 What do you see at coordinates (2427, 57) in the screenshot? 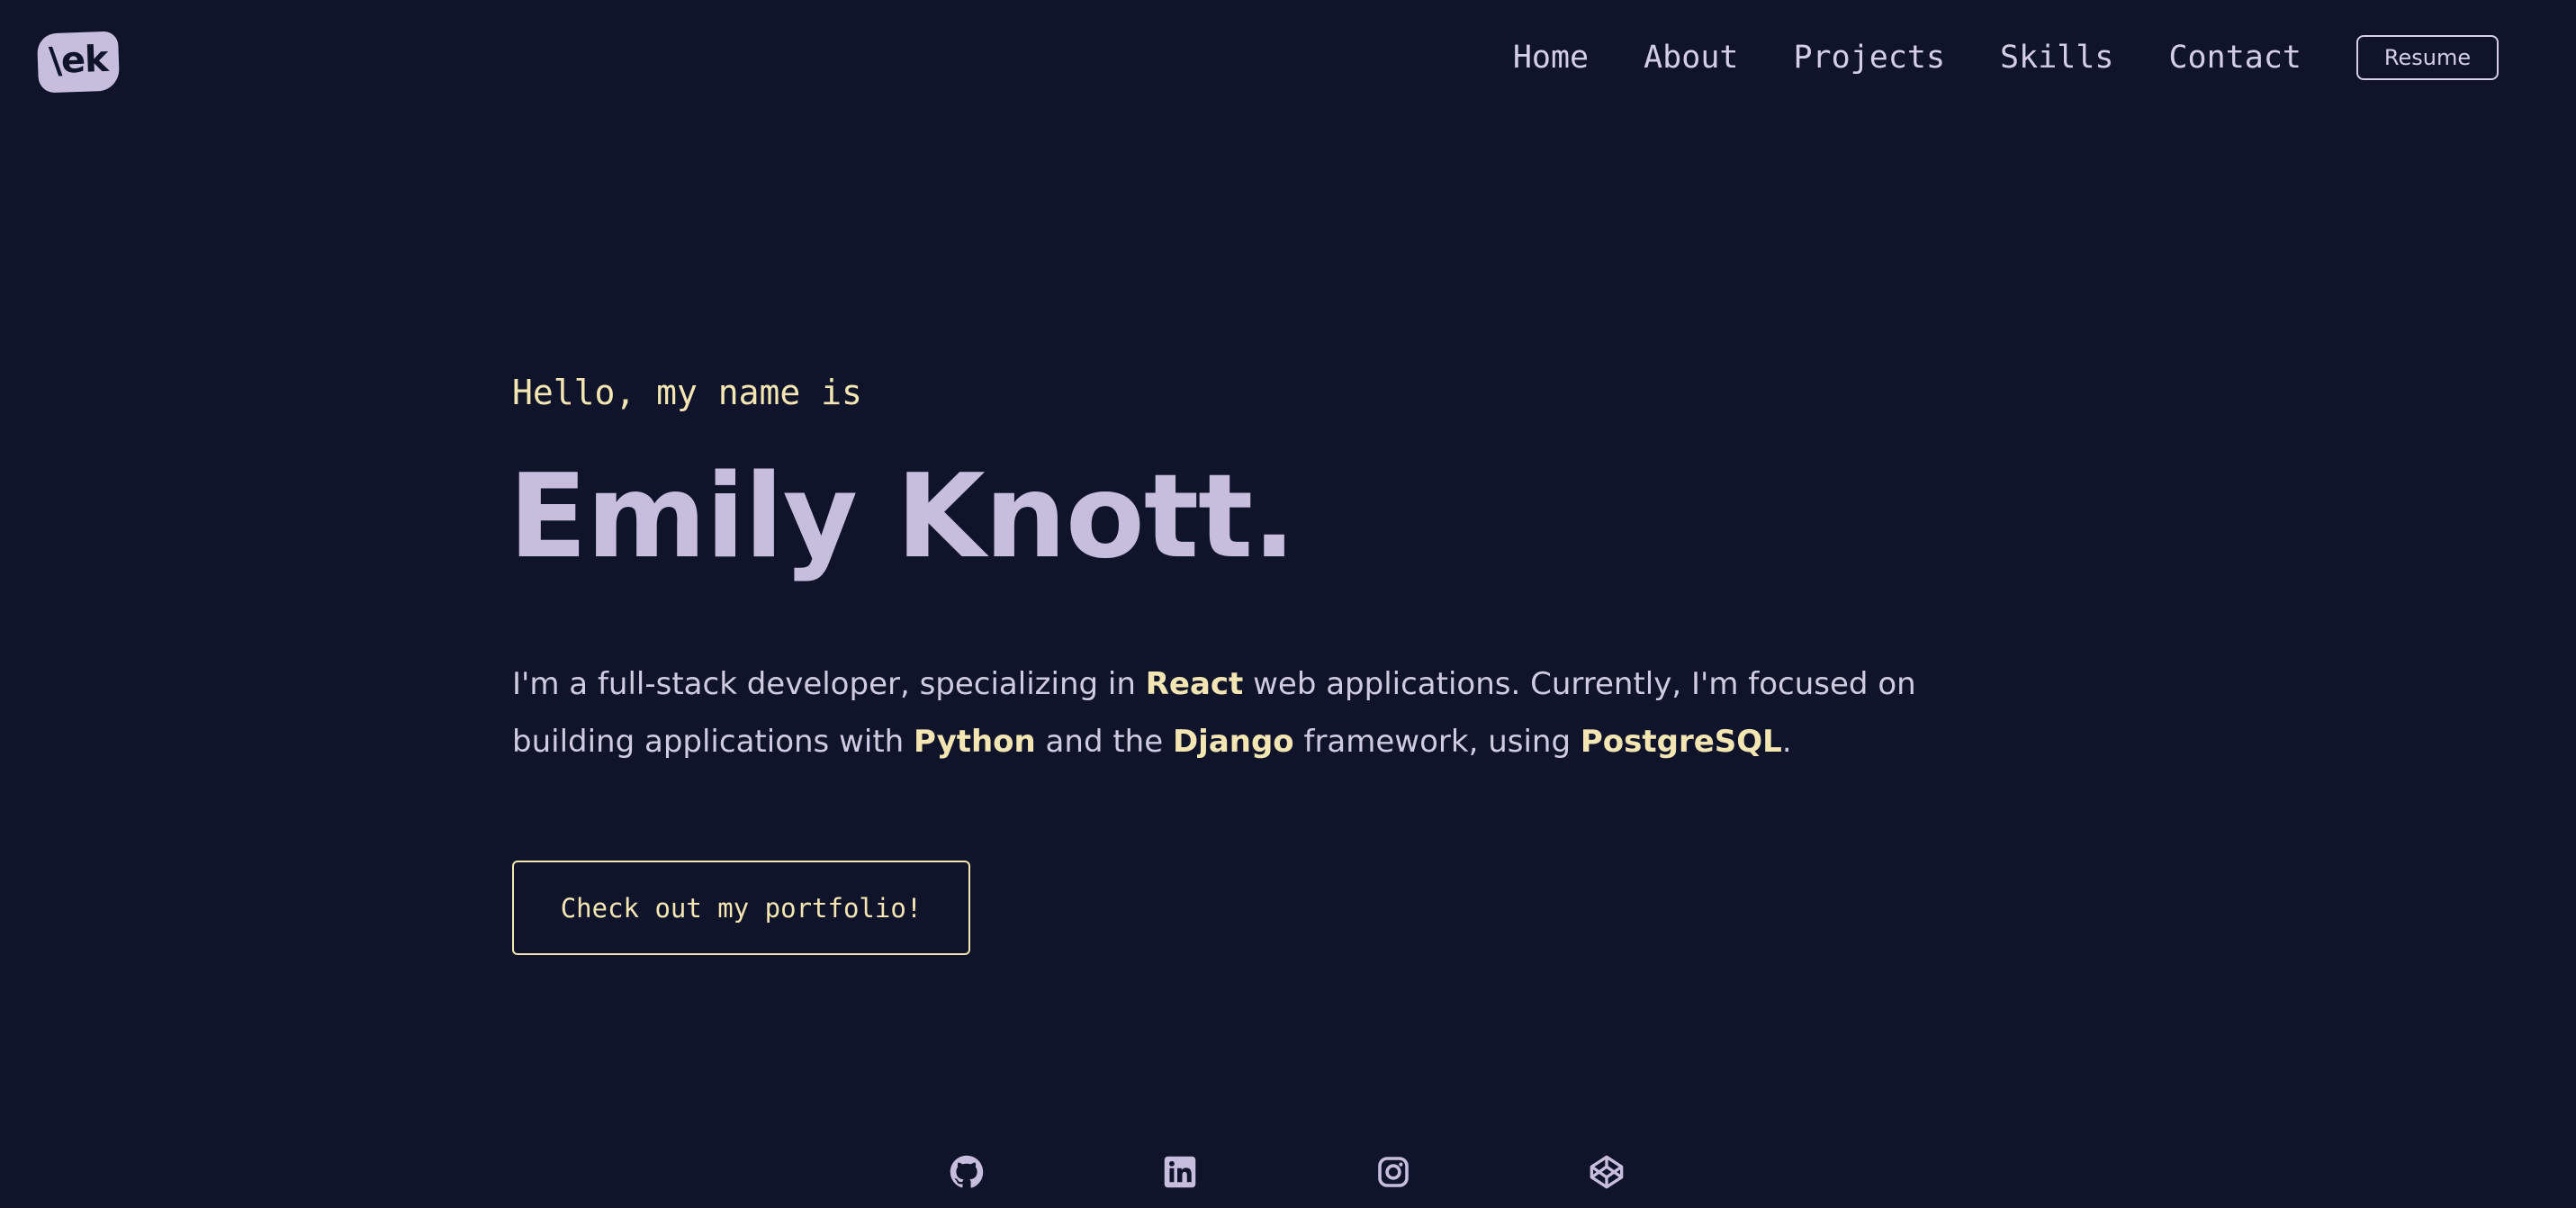
I see `resume-button: Resume` at bounding box center [2427, 57].